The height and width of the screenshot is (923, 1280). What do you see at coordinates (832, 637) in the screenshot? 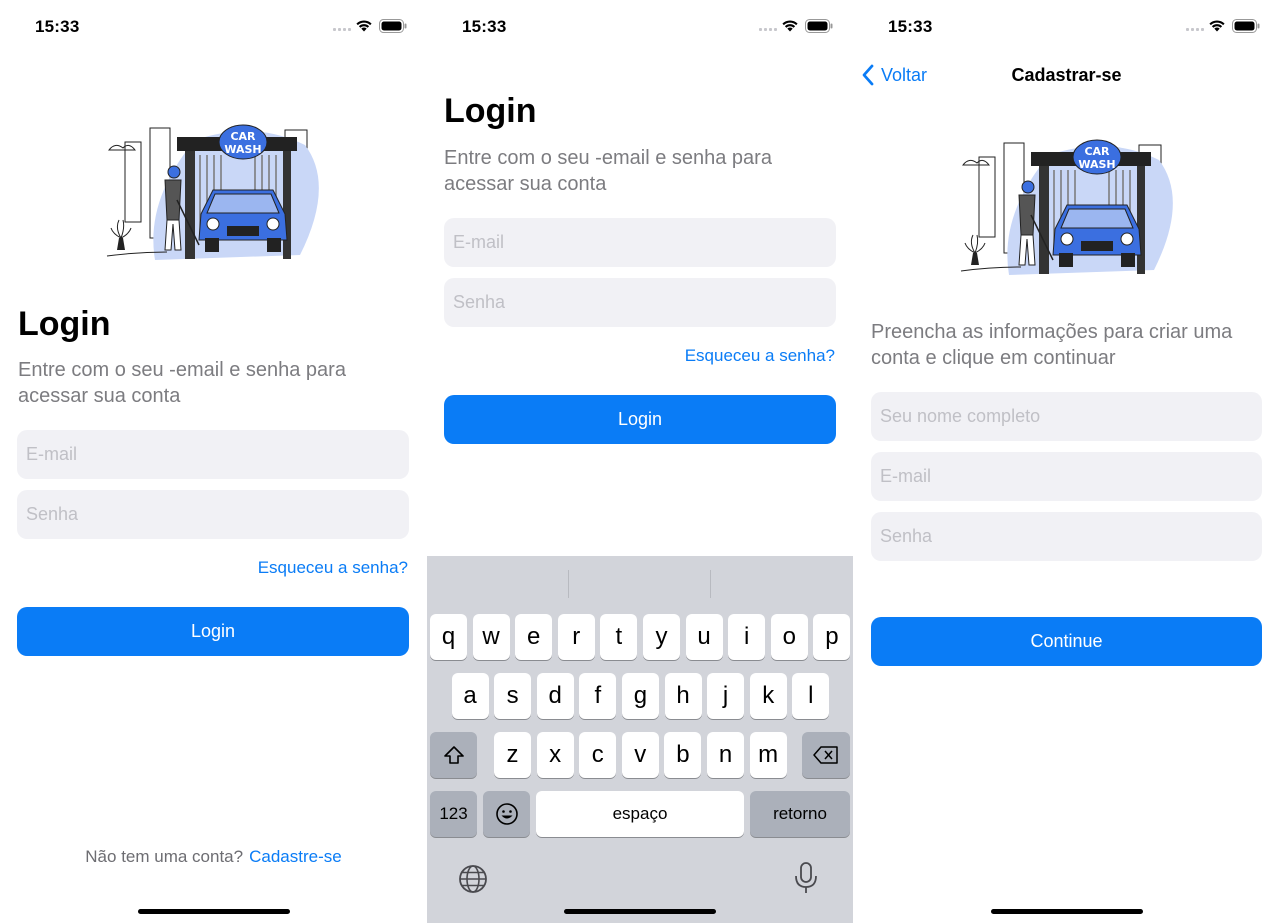
I see `key-9: p` at bounding box center [832, 637].